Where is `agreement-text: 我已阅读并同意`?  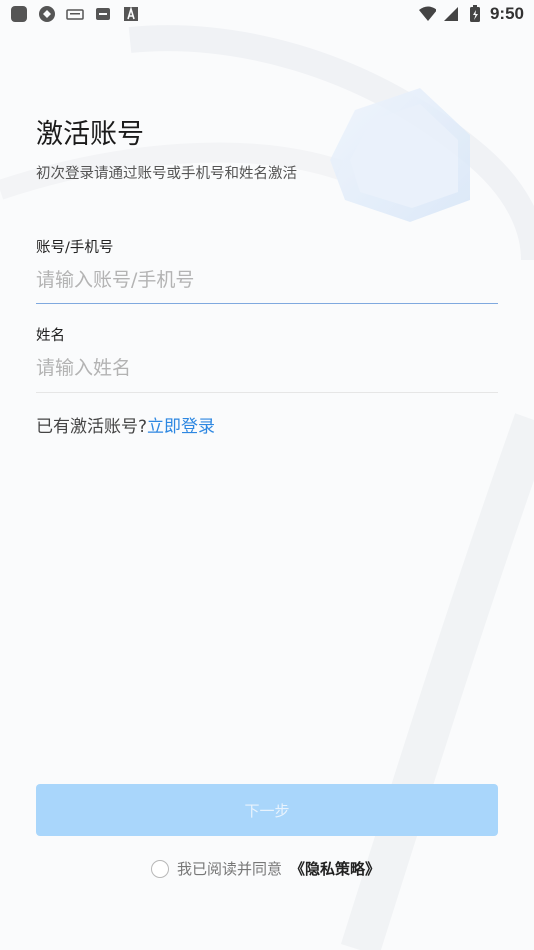 agreement-text: 我已阅读并同意 is located at coordinates (230, 869).